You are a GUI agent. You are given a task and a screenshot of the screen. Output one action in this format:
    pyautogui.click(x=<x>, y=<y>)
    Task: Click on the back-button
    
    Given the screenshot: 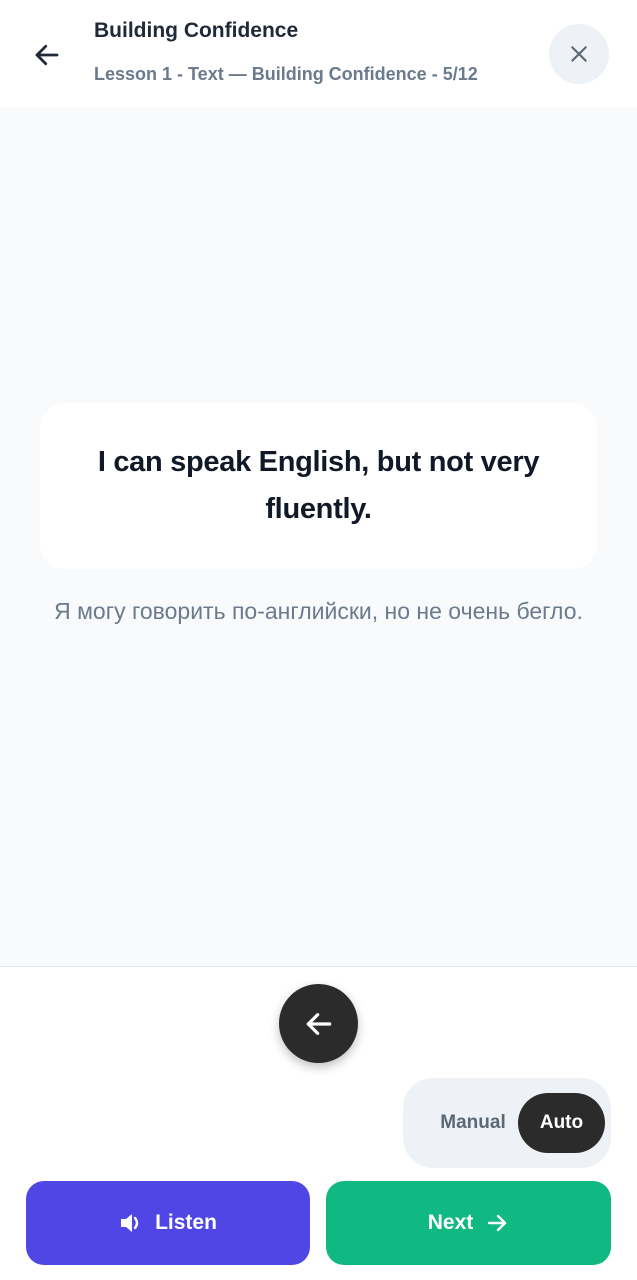 What is the action you would take?
    pyautogui.click(x=47, y=55)
    